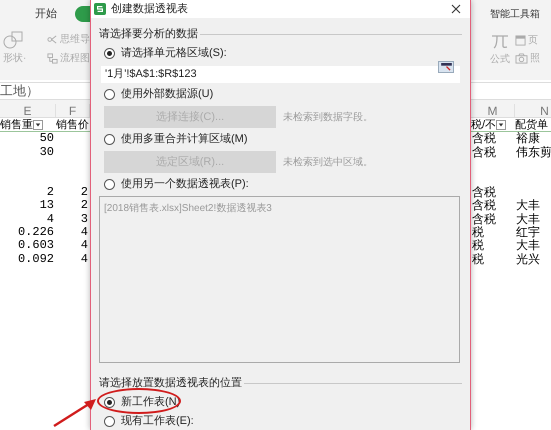 The width and height of the screenshot is (551, 430). What do you see at coordinates (165, 53) in the screenshot?
I see `radio-option: 请选择单元格区域(S):` at bounding box center [165, 53].